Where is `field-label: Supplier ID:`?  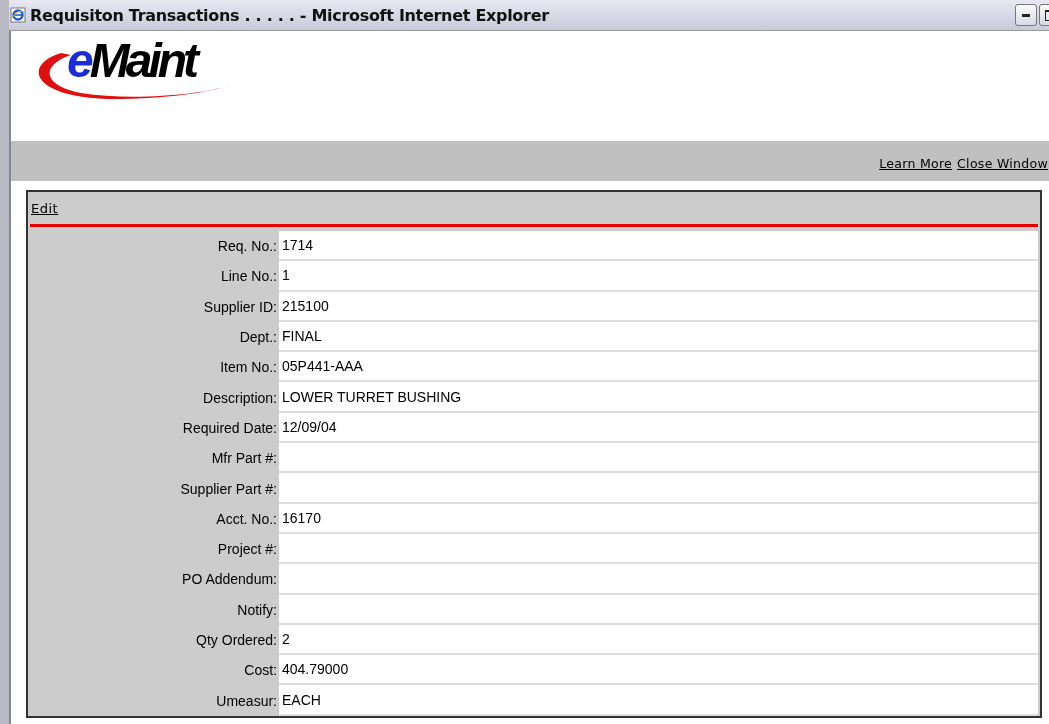
field-label: Supplier ID: is located at coordinates (240, 306).